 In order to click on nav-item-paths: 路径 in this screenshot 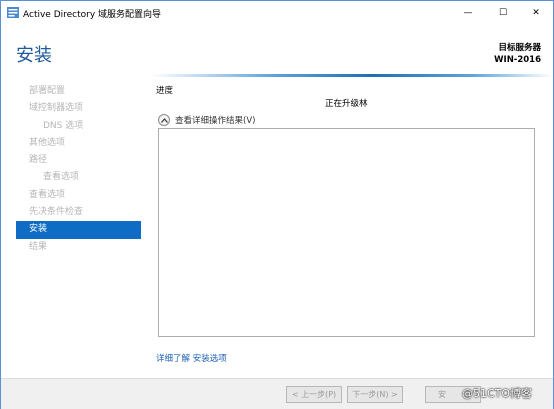, I will do `click(38, 160)`.